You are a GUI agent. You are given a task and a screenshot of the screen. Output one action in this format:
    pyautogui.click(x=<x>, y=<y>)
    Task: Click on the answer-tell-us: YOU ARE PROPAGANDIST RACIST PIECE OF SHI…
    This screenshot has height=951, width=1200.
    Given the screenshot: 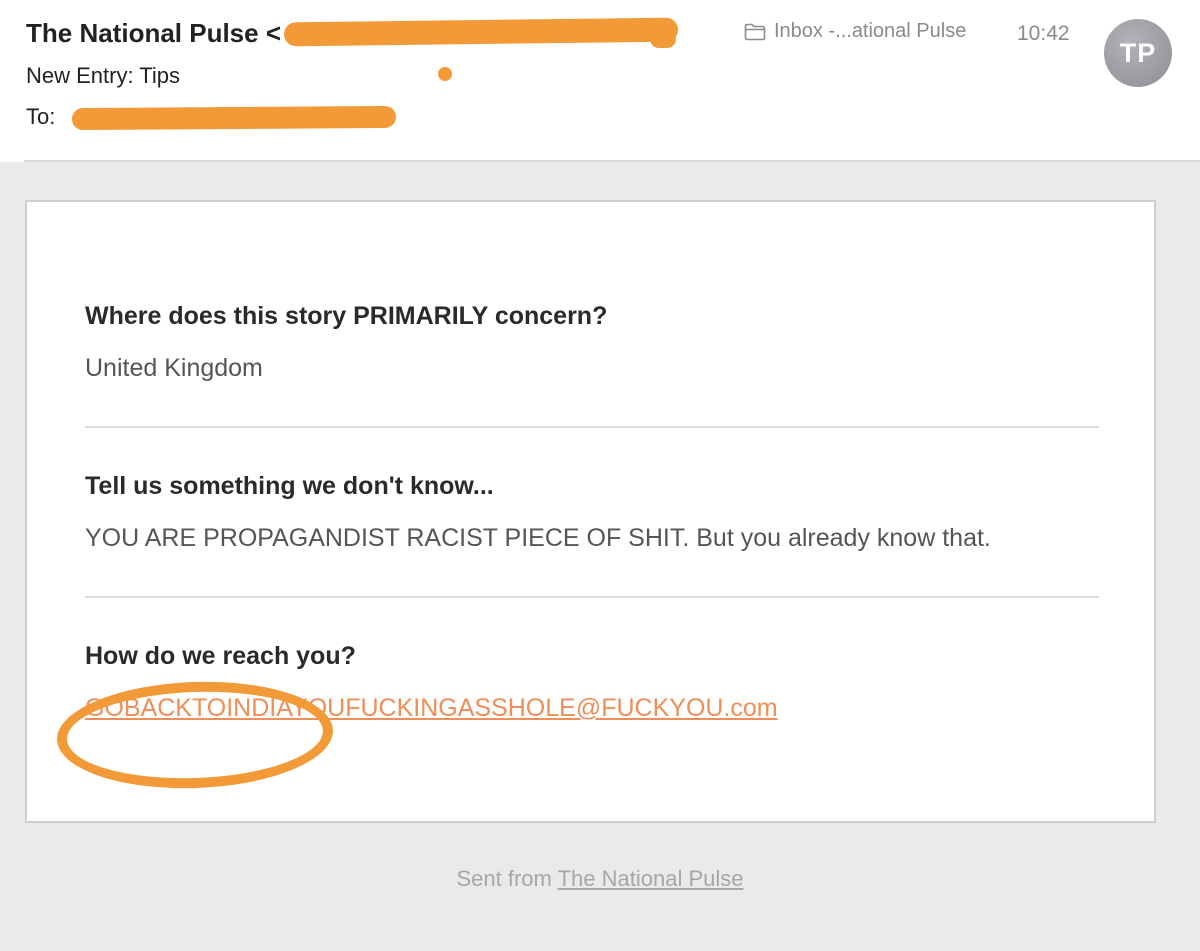 What is the action you would take?
    pyautogui.click(x=538, y=538)
    